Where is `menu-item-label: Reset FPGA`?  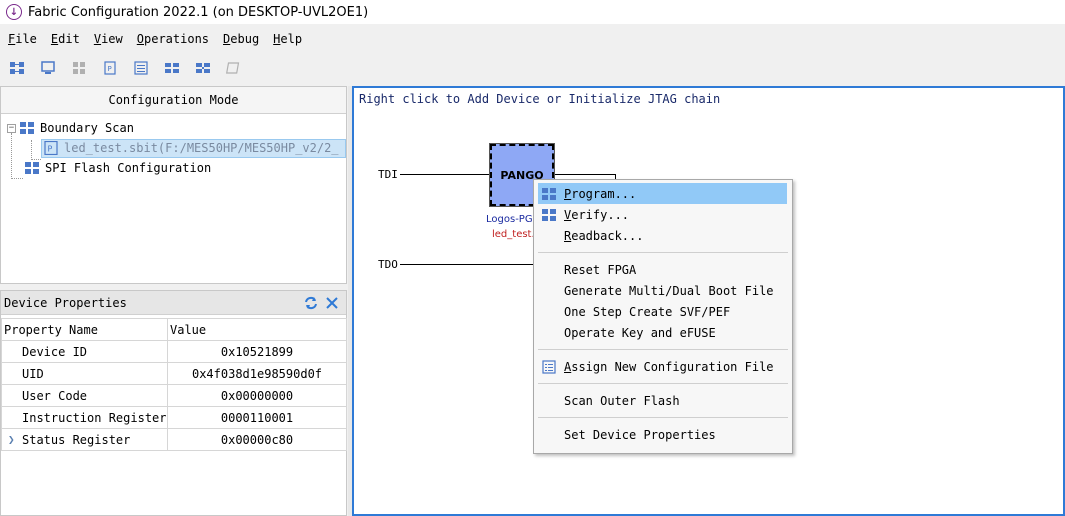
menu-item-label: Reset FPGA is located at coordinates (600, 269).